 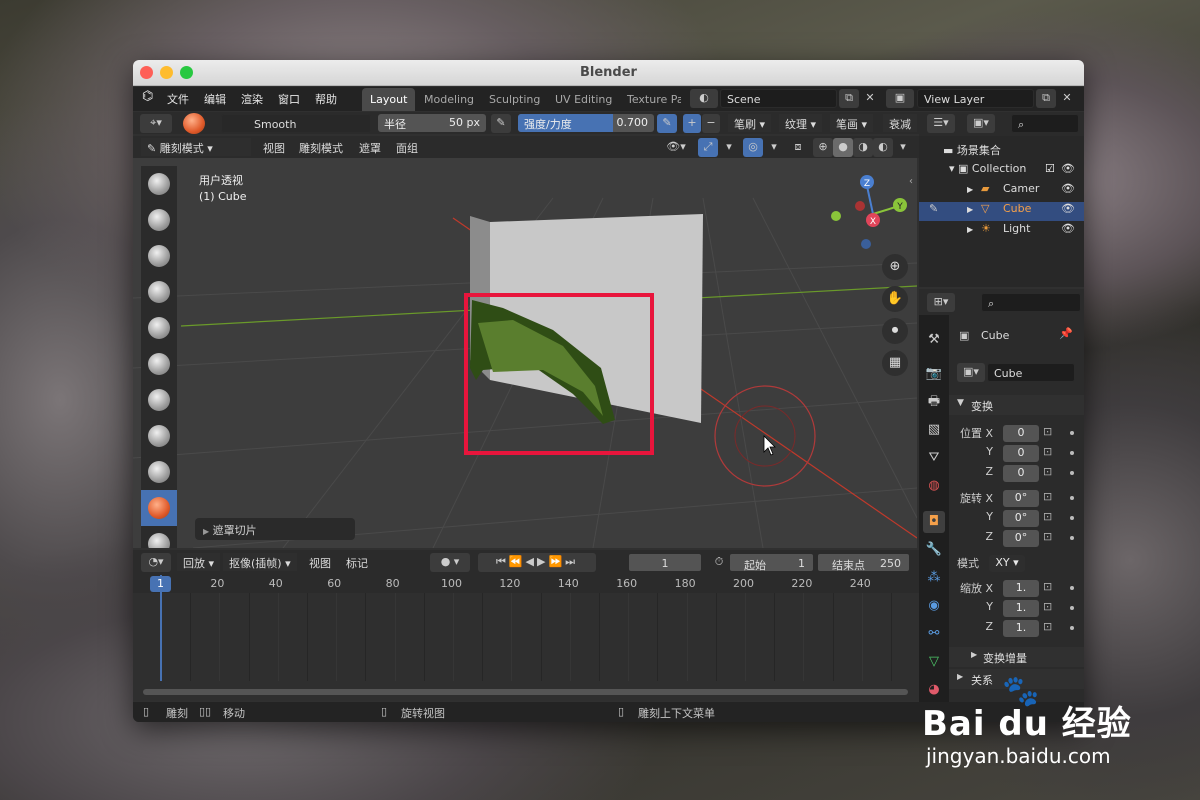 I want to click on timeline-editor-type-icon: ◔▾, so click(x=156, y=562).